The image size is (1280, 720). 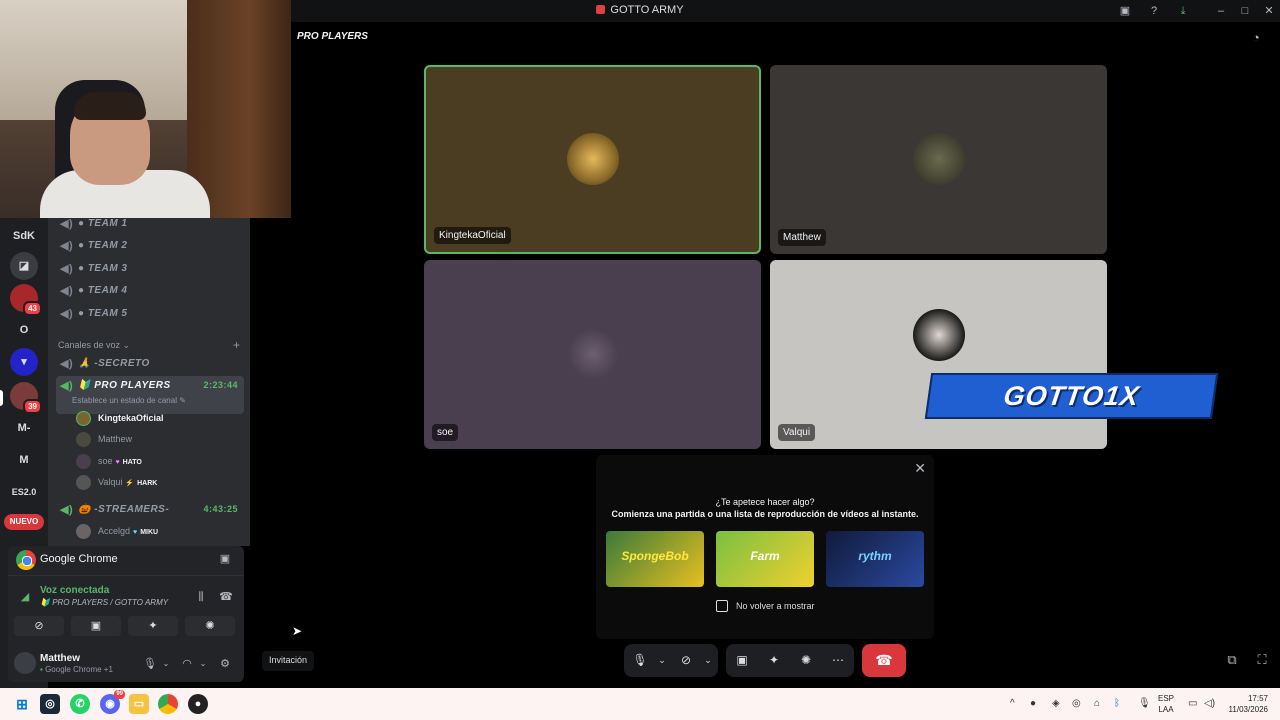 I want to click on channel-team-2: ◀) ● TEAM 2, so click(x=150, y=246).